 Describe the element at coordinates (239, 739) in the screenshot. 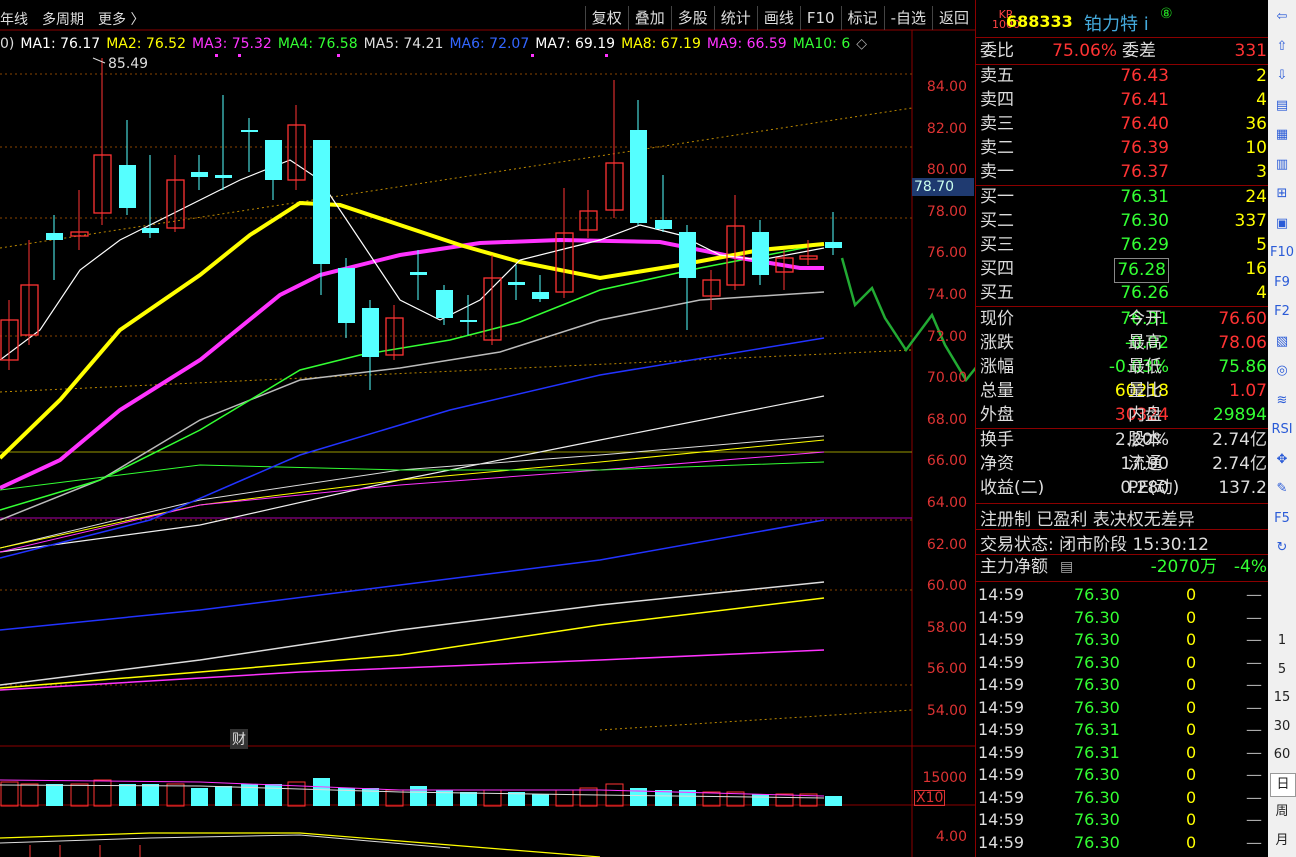

I see `financial-report-marker: 财` at that location.